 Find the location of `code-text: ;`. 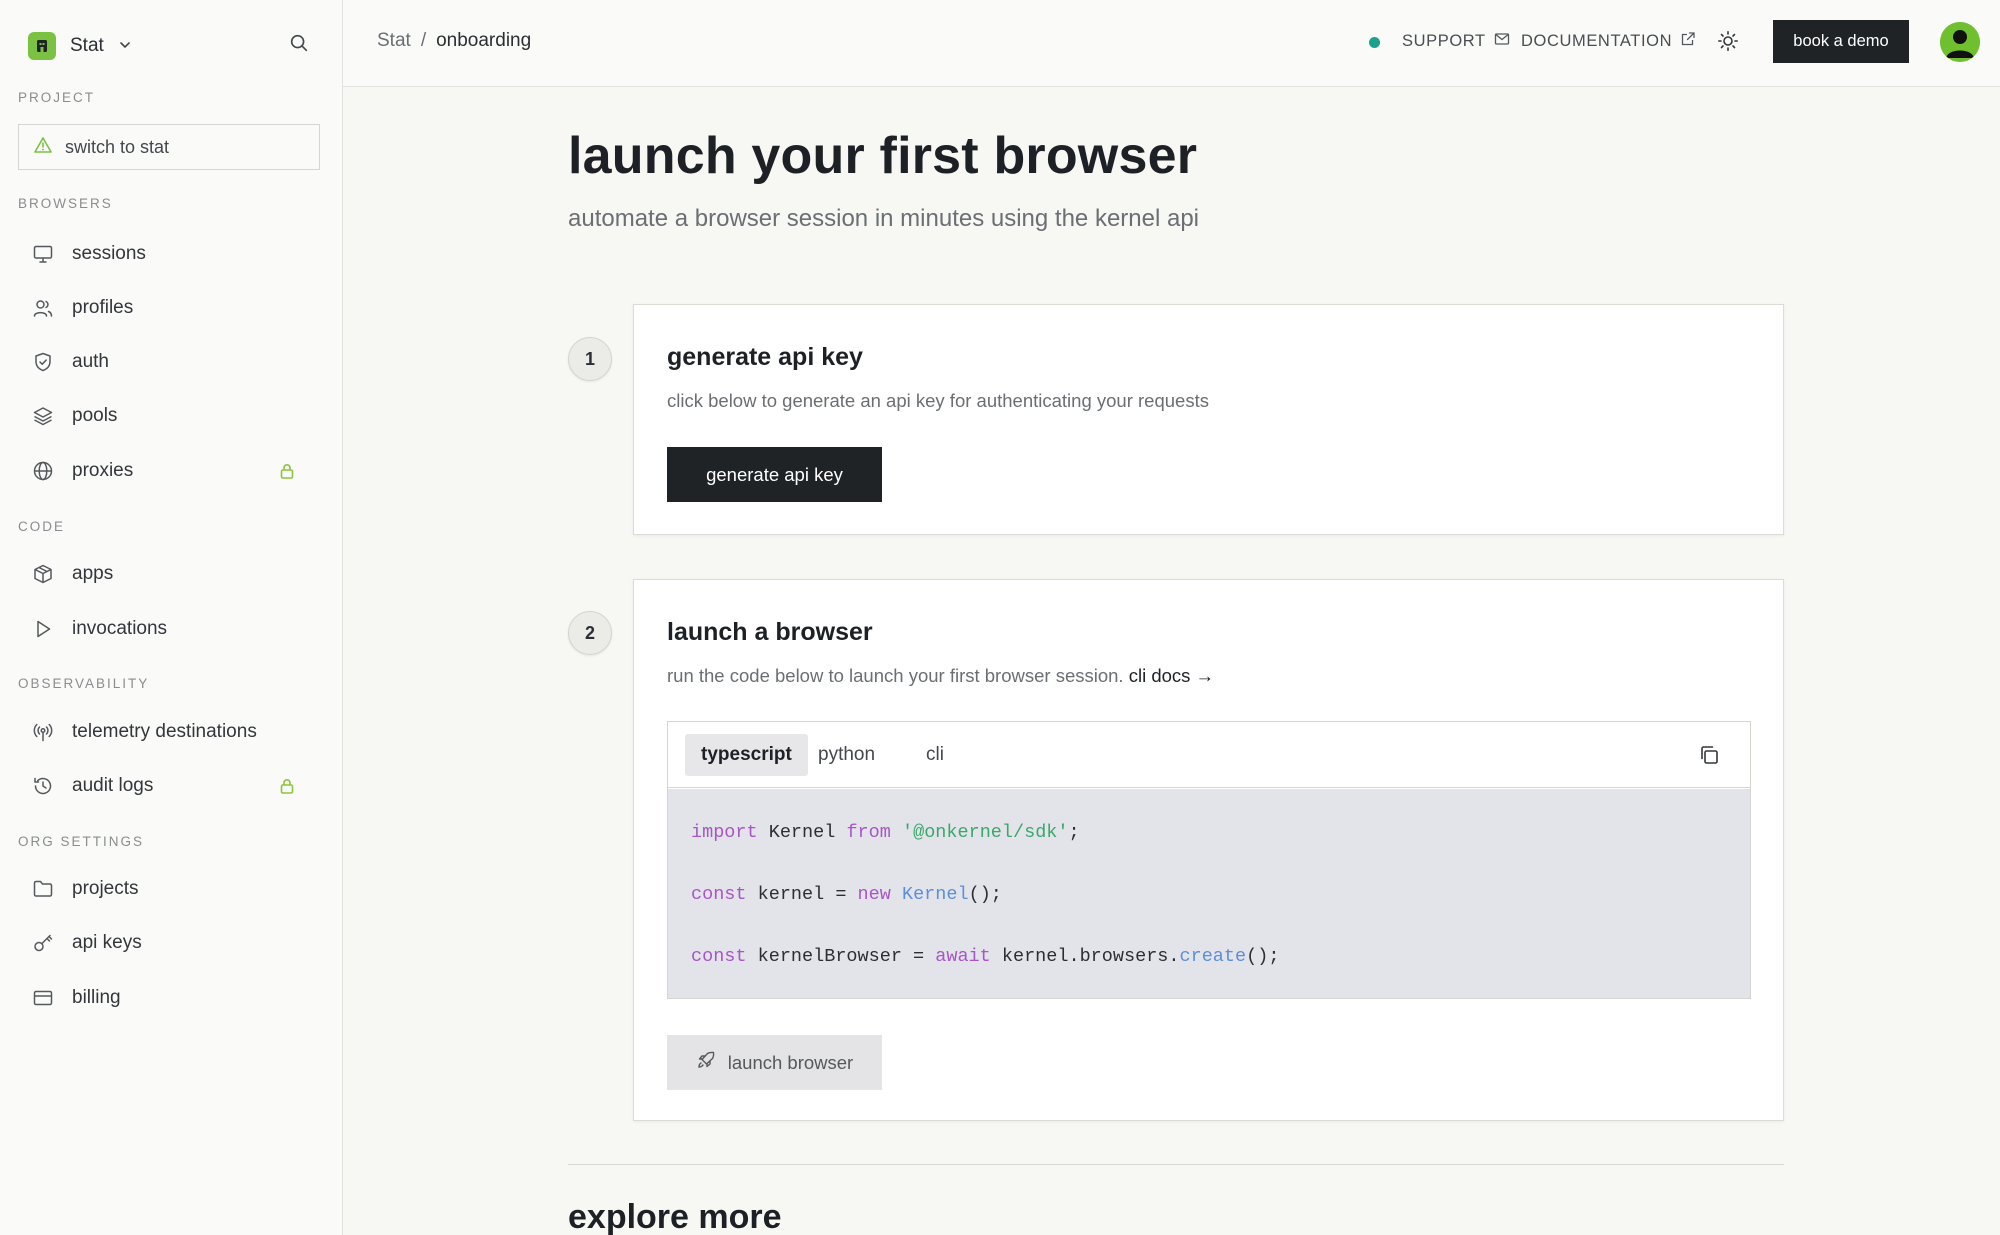

code-text: ; is located at coordinates (1074, 832).